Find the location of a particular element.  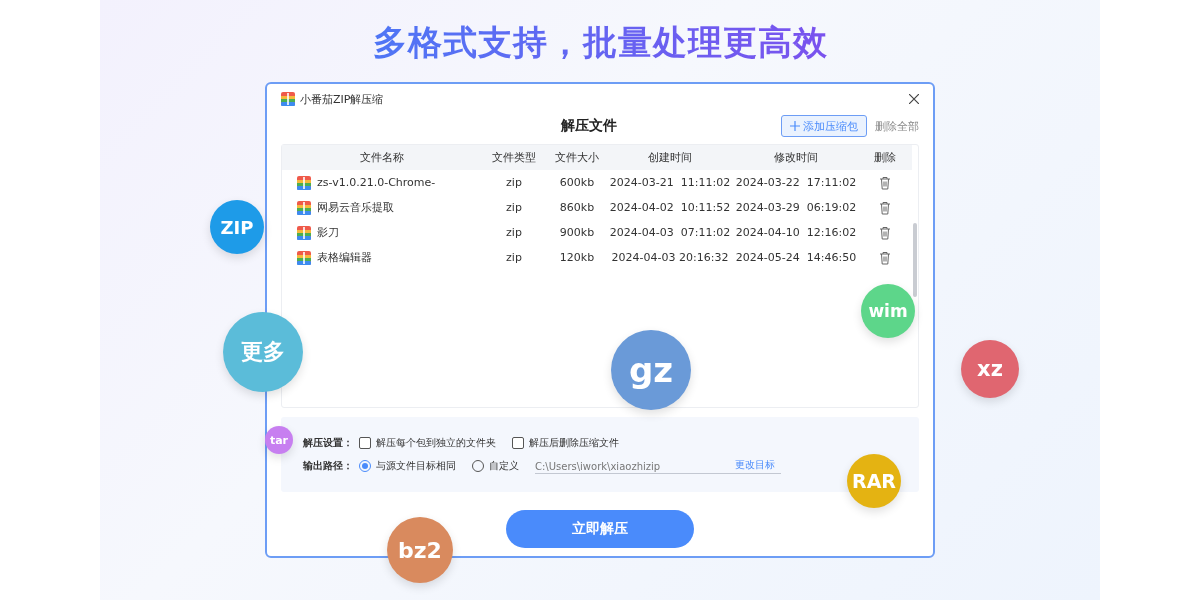

path-field: C:\Users\iwork\xiaozhizip 更改目标 is located at coordinates (658, 465).